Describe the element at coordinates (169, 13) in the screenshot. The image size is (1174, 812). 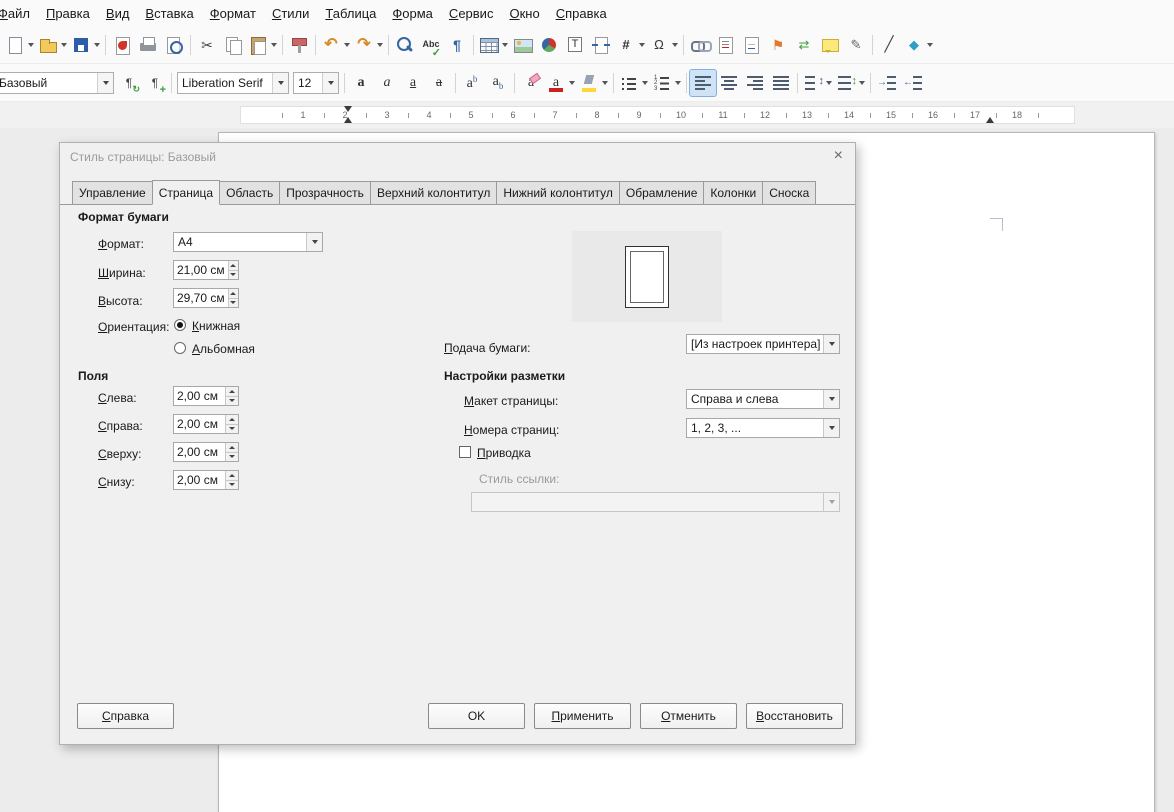
I see `menu-item-3: Вставка` at that location.